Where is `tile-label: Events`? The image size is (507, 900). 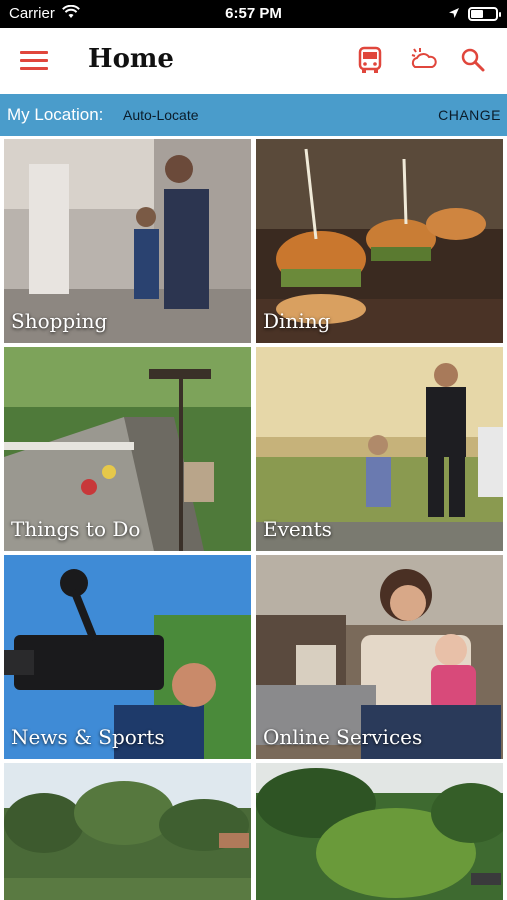 tile-label: Events is located at coordinates (297, 529).